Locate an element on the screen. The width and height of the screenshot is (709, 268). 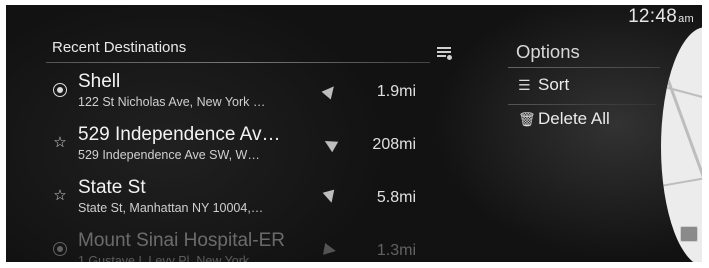
destination-distance: 1.3mi is located at coordinates (396, 250).